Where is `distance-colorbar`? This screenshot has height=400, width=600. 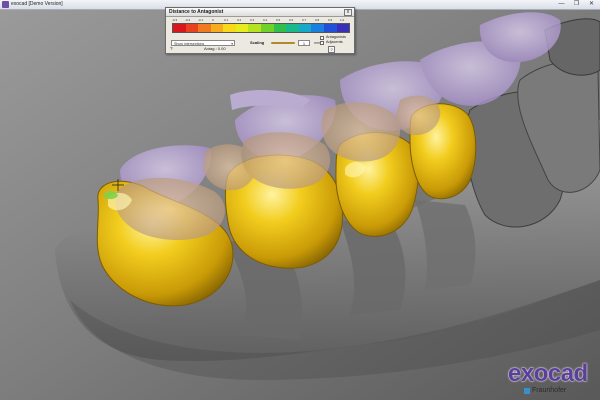
distance-colorbar is located at coordinates (261, 28).